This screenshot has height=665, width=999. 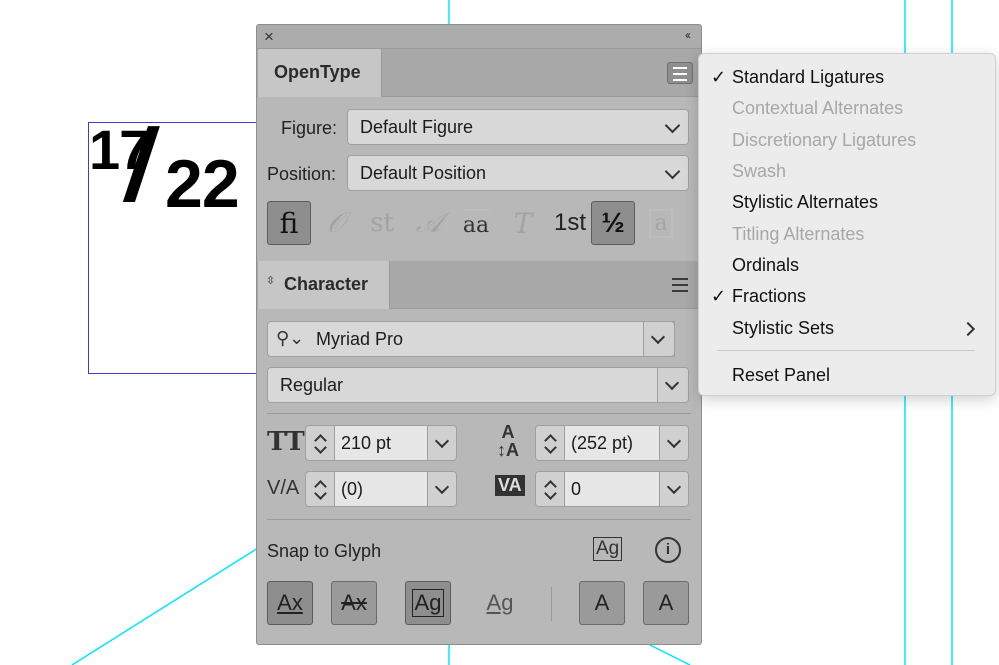 I want to click on menu-item-ordinals: Ordinals, so click(x=765, y=265).